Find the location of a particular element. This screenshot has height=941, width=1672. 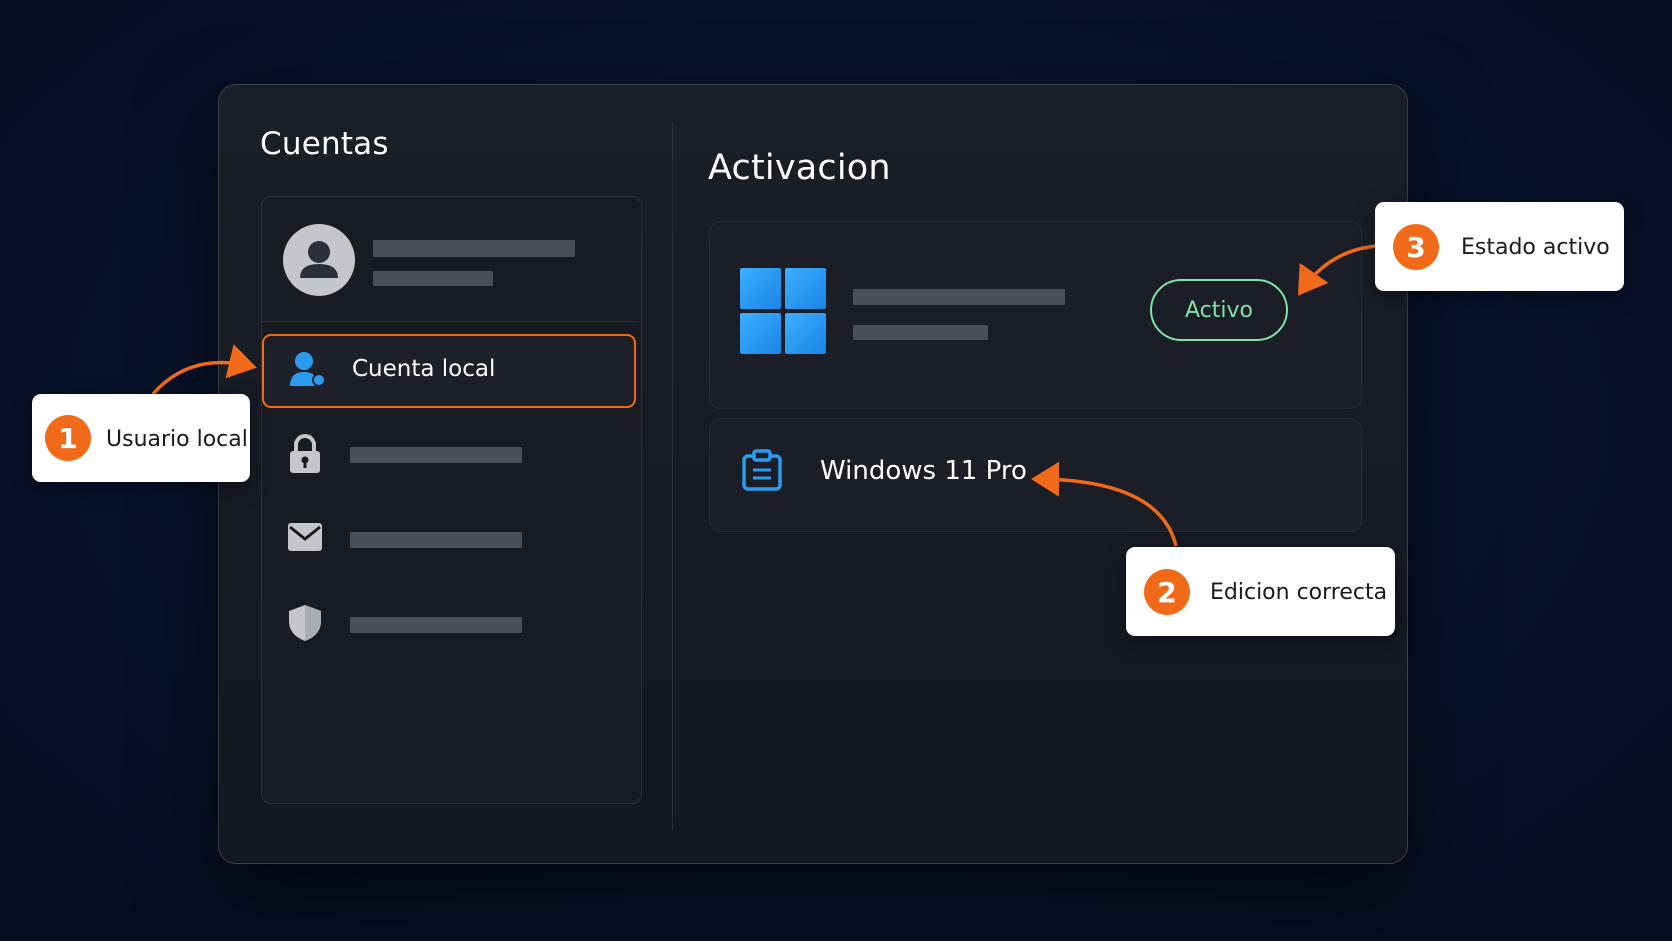

callout-3-badge: 3 is located at coordinates (1416, 247).